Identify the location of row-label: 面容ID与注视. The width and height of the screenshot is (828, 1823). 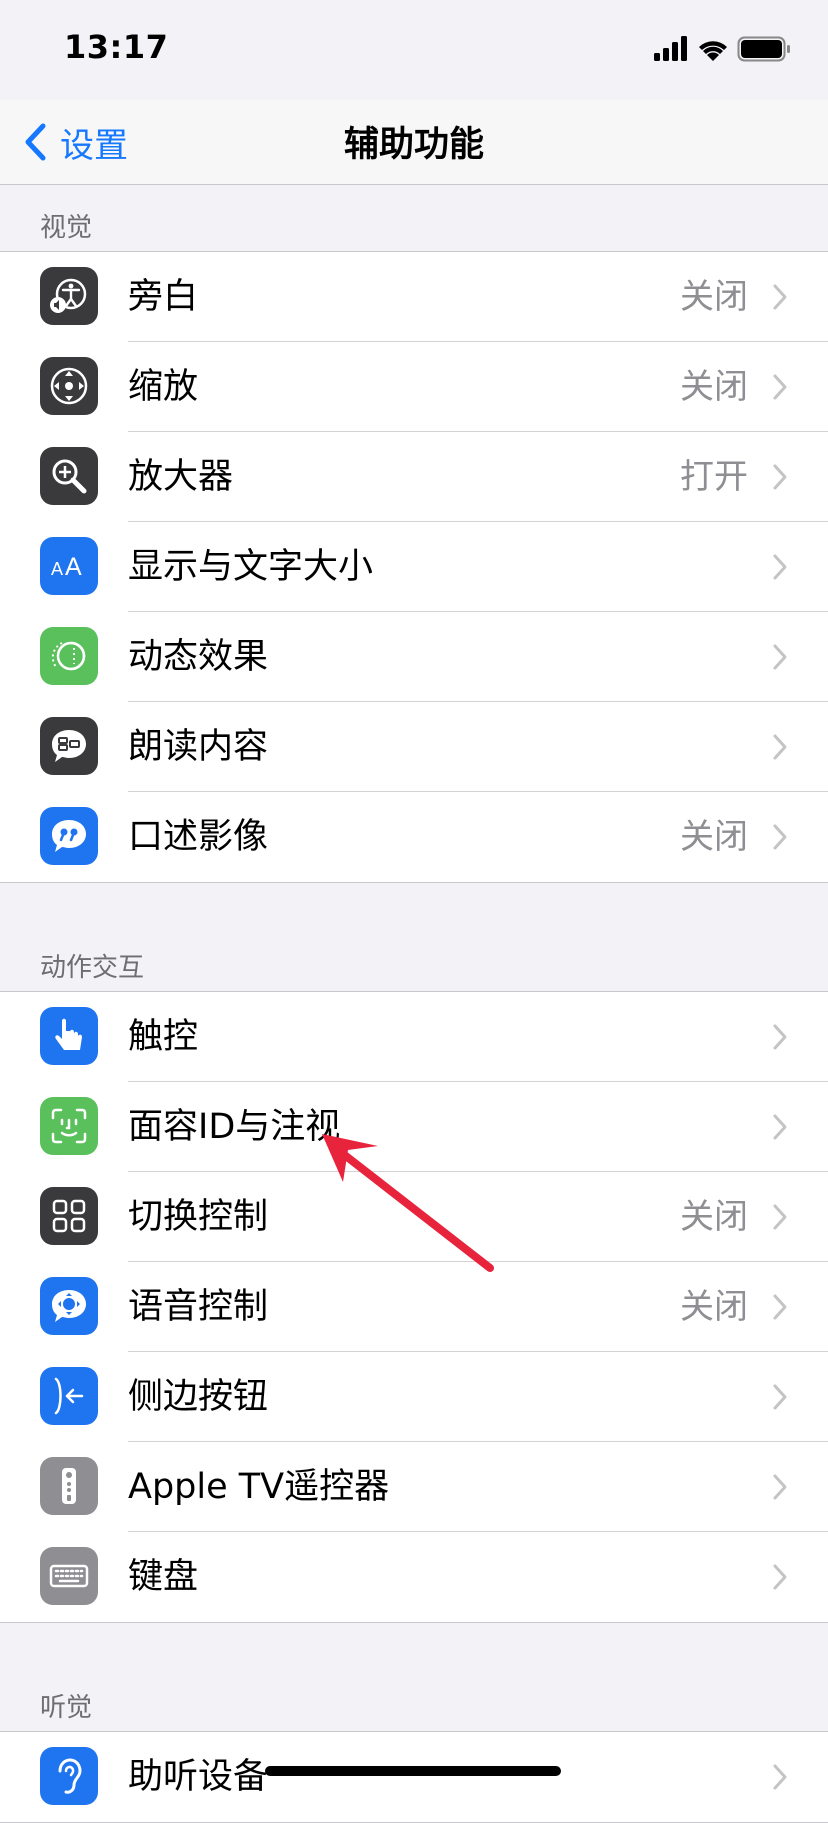
(234, 1127).